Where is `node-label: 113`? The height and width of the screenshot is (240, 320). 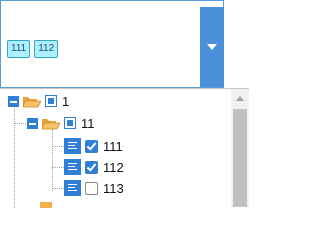
node-label: 113 is located at coordinates (113, 188).